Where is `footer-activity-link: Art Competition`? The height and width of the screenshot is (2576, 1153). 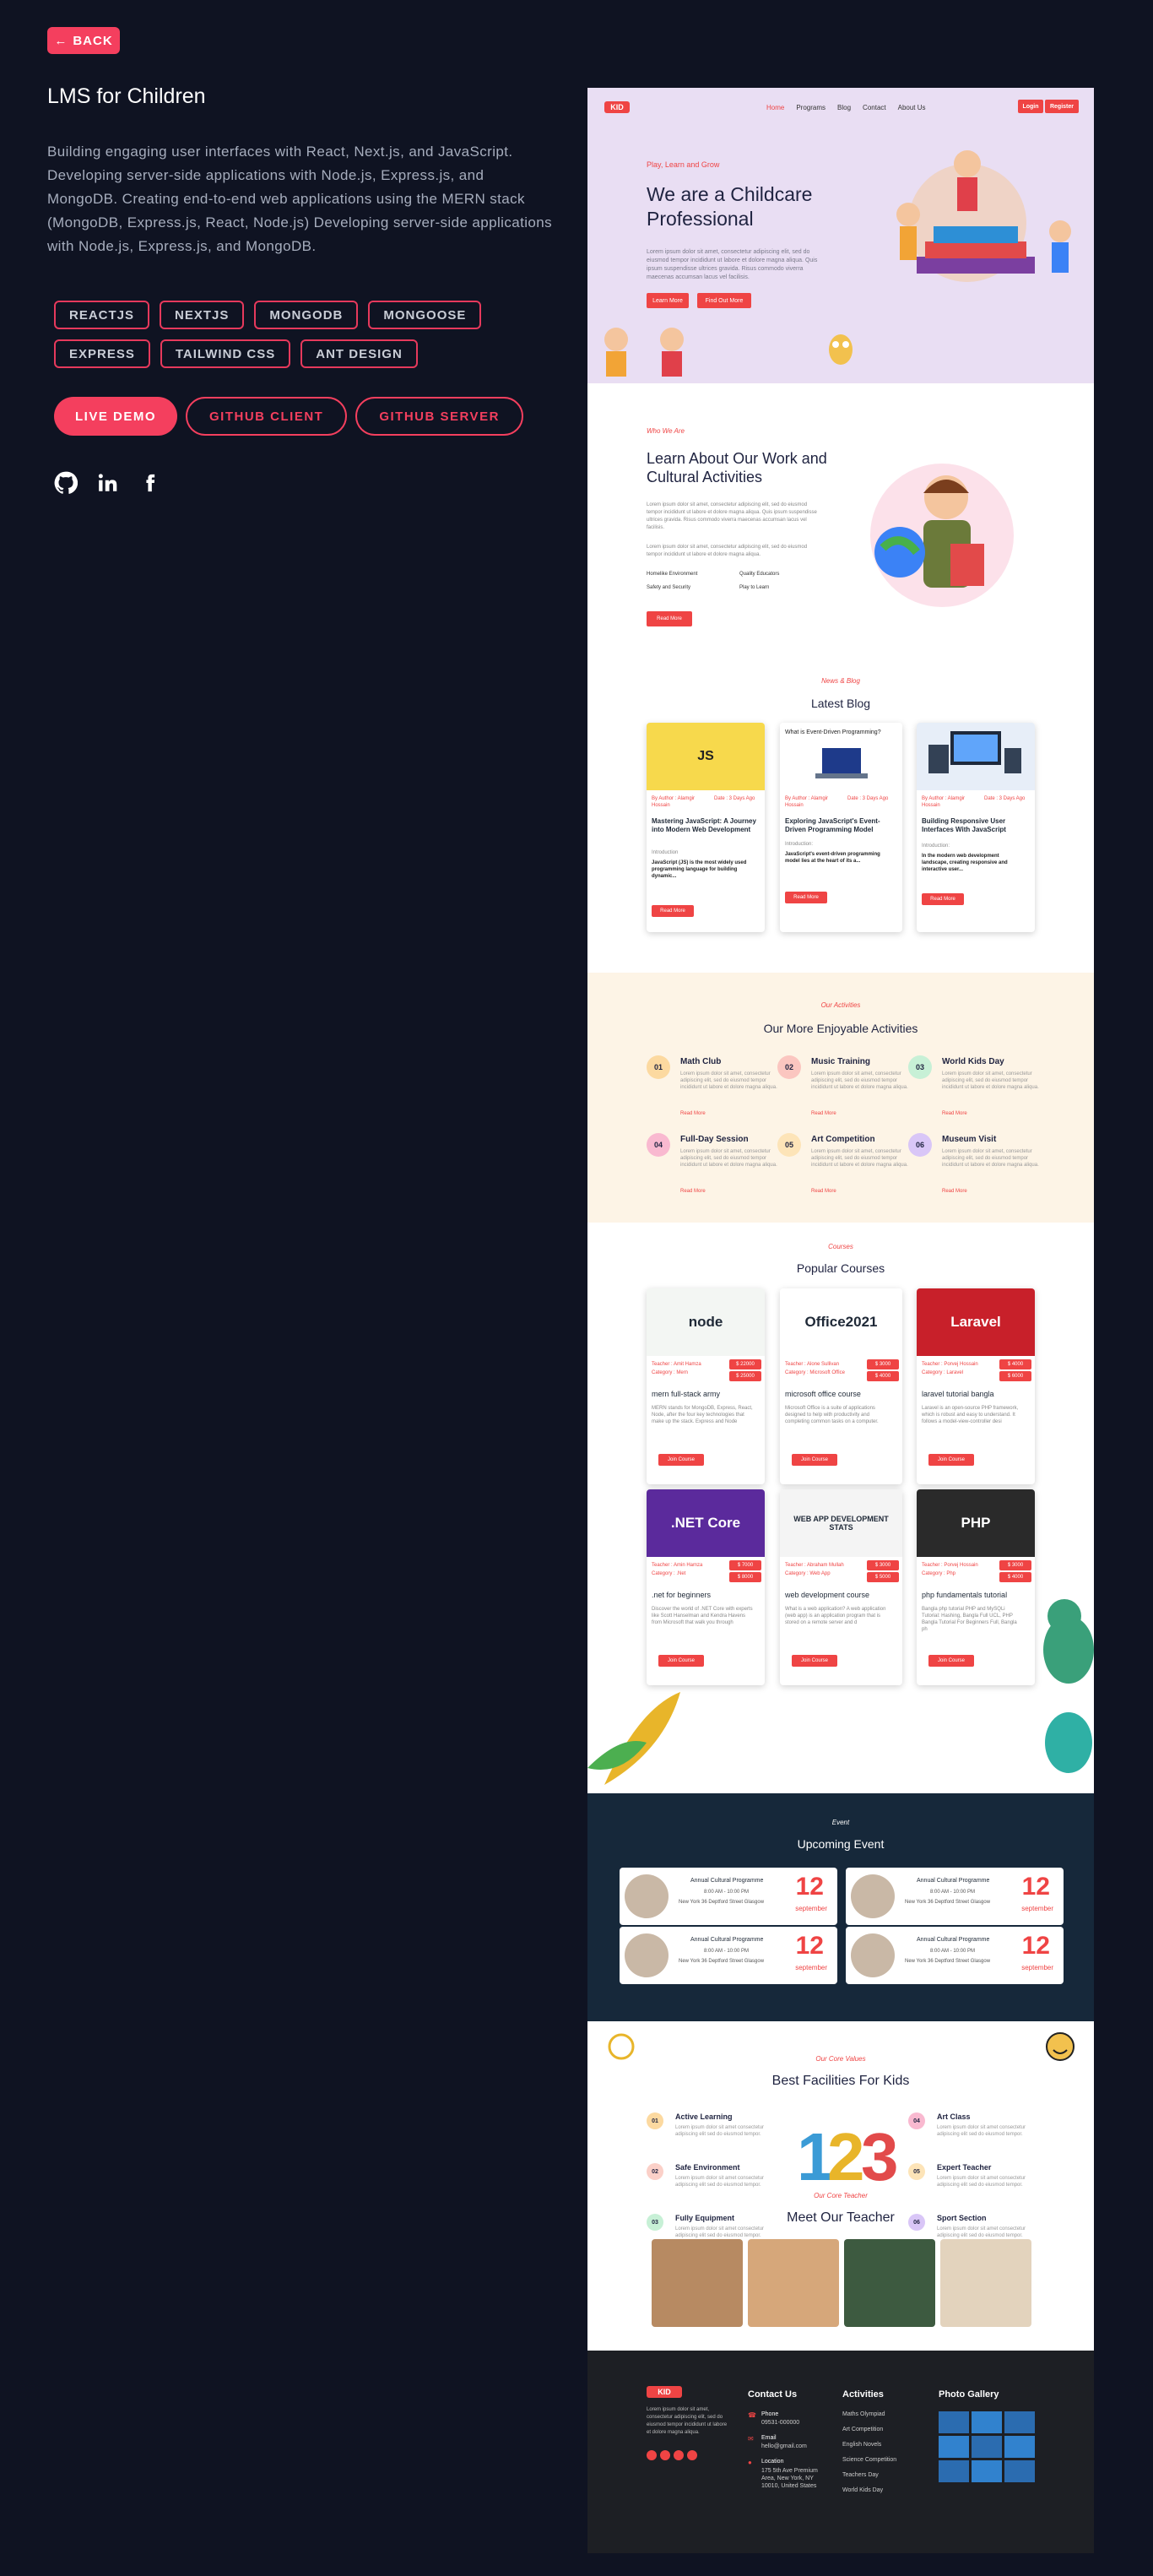 footer-activity-link: Art Competition is located at coordinates (862, 2430).